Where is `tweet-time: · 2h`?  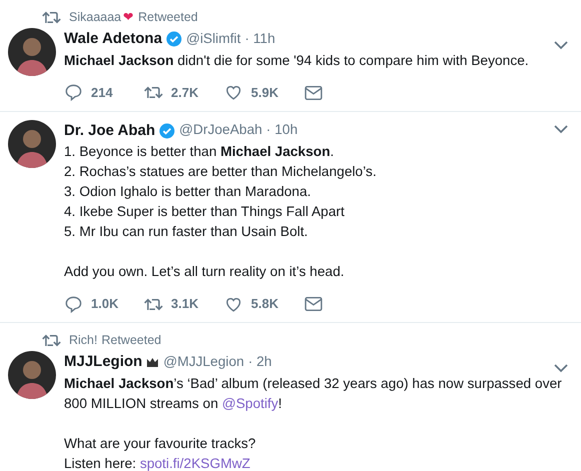
tweet-time: · 2h is located at coordinates (260, 362).